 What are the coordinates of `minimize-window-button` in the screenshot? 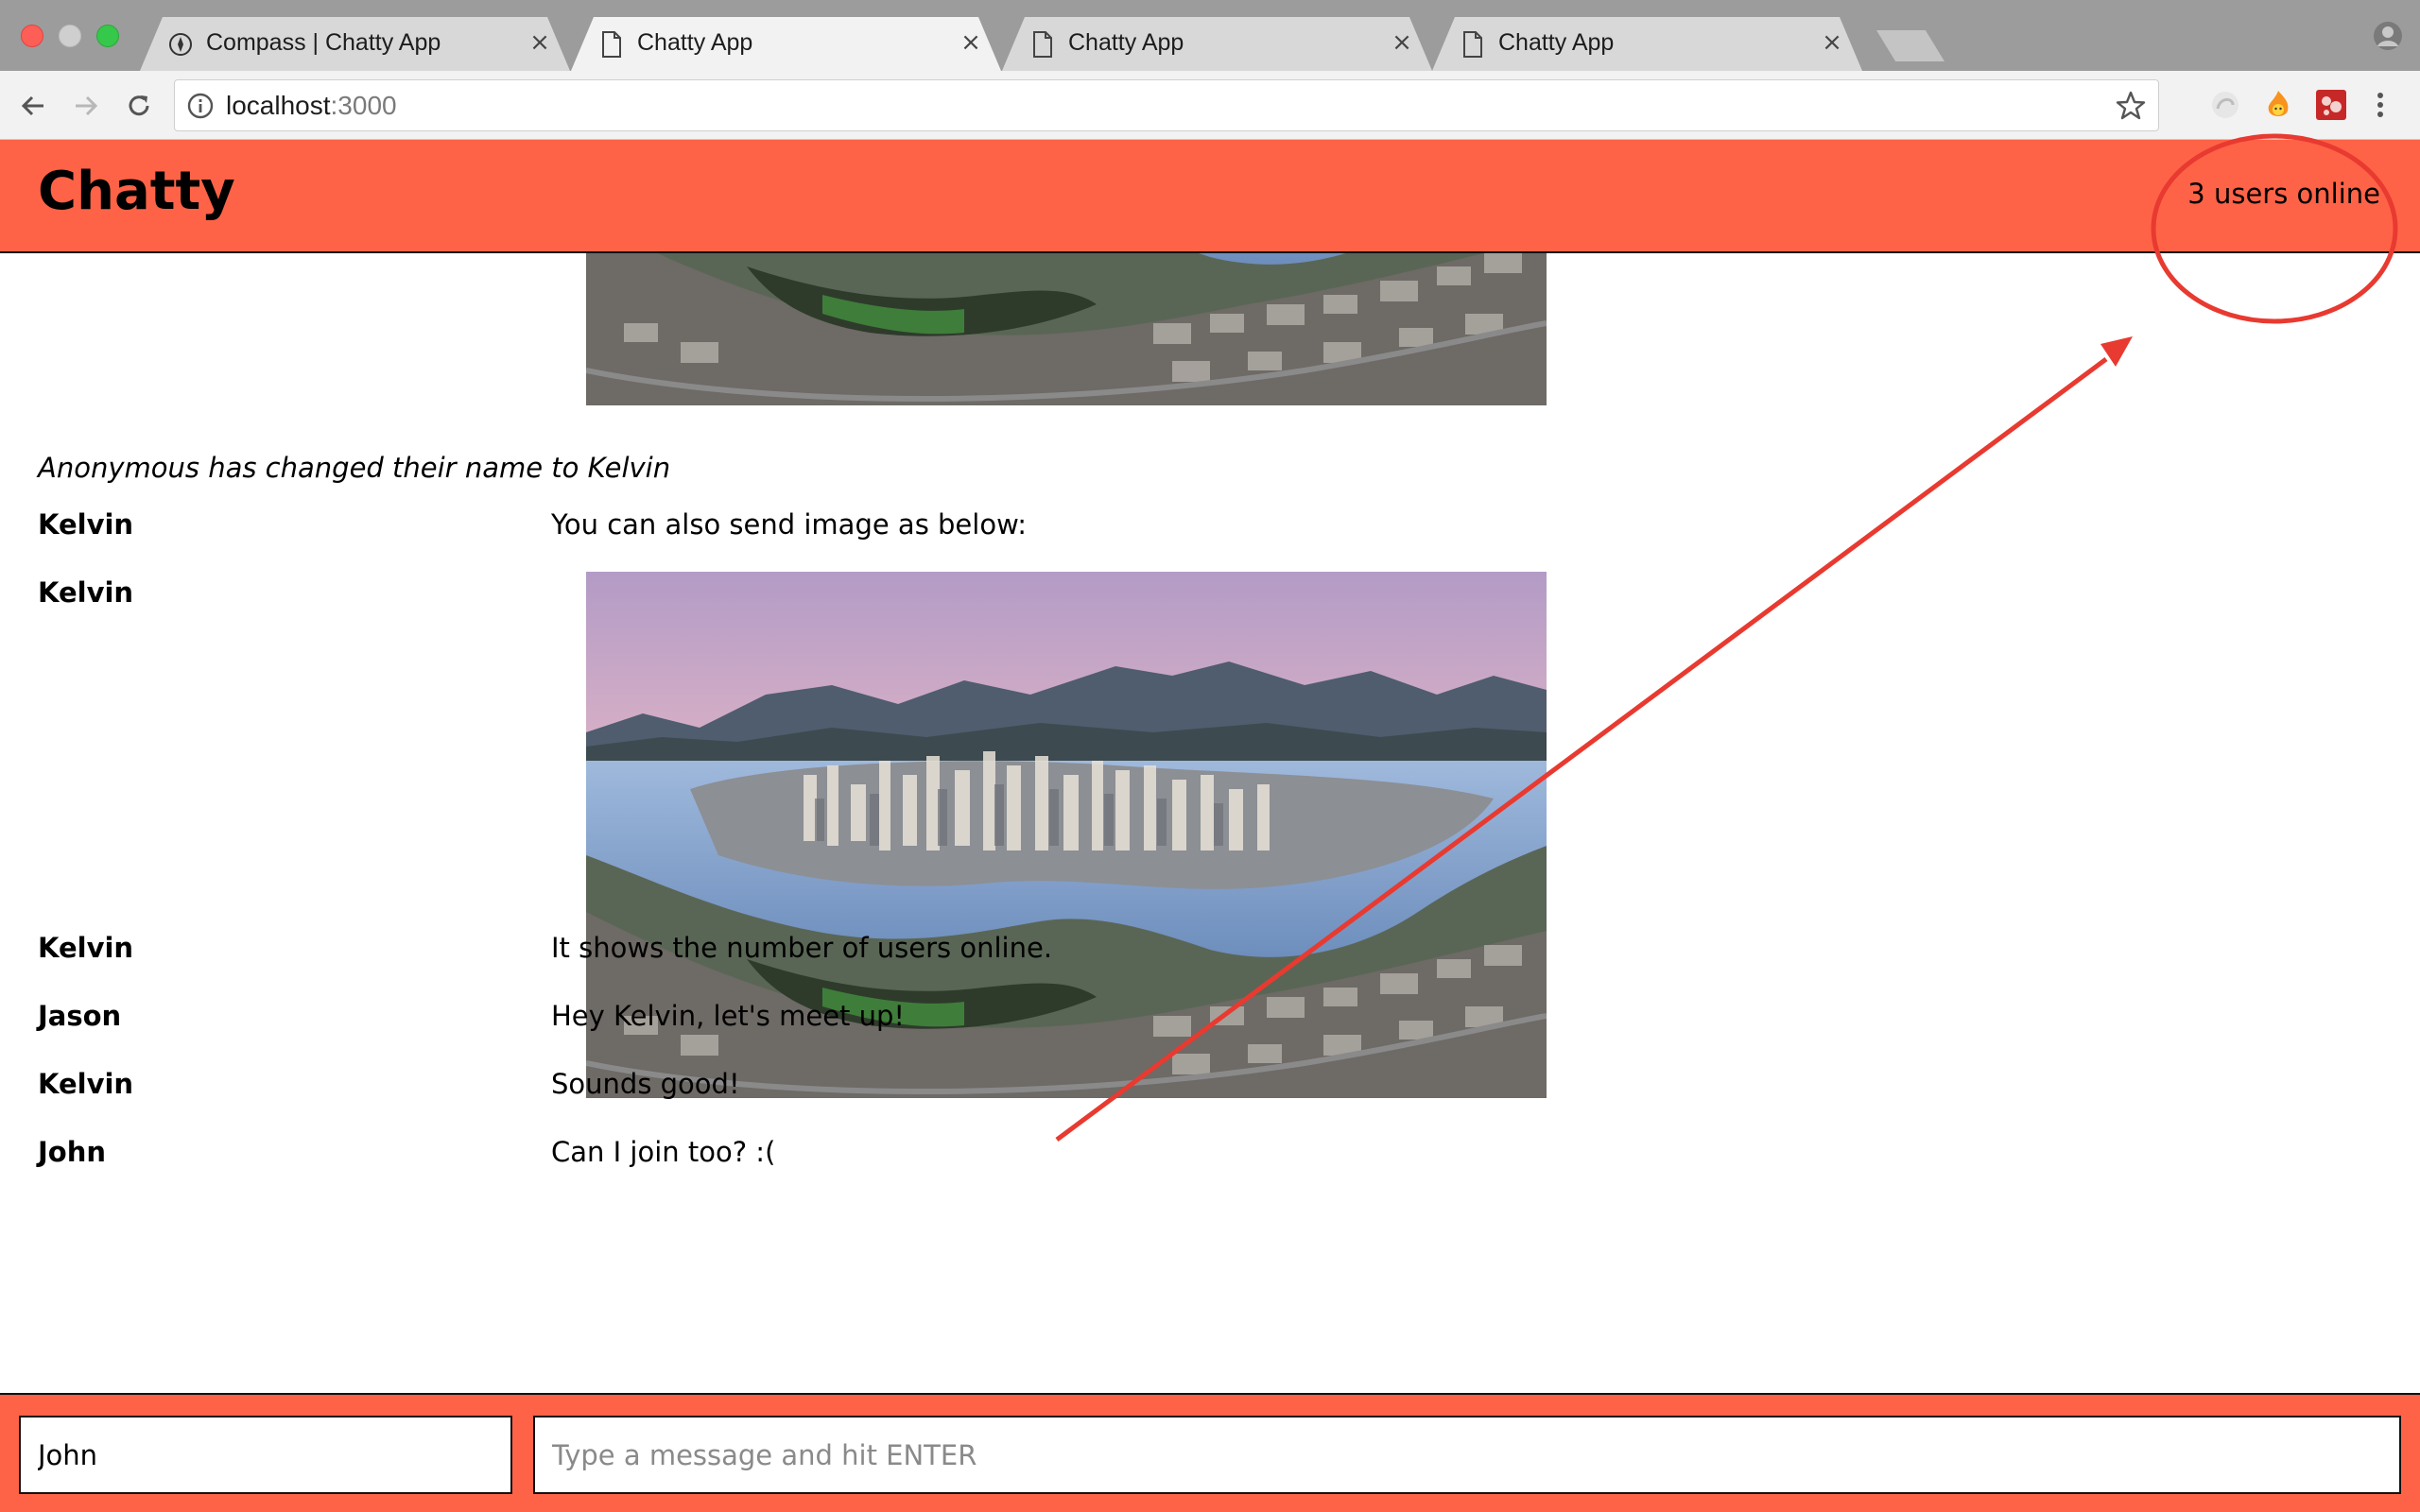 It's located at (70, 36).